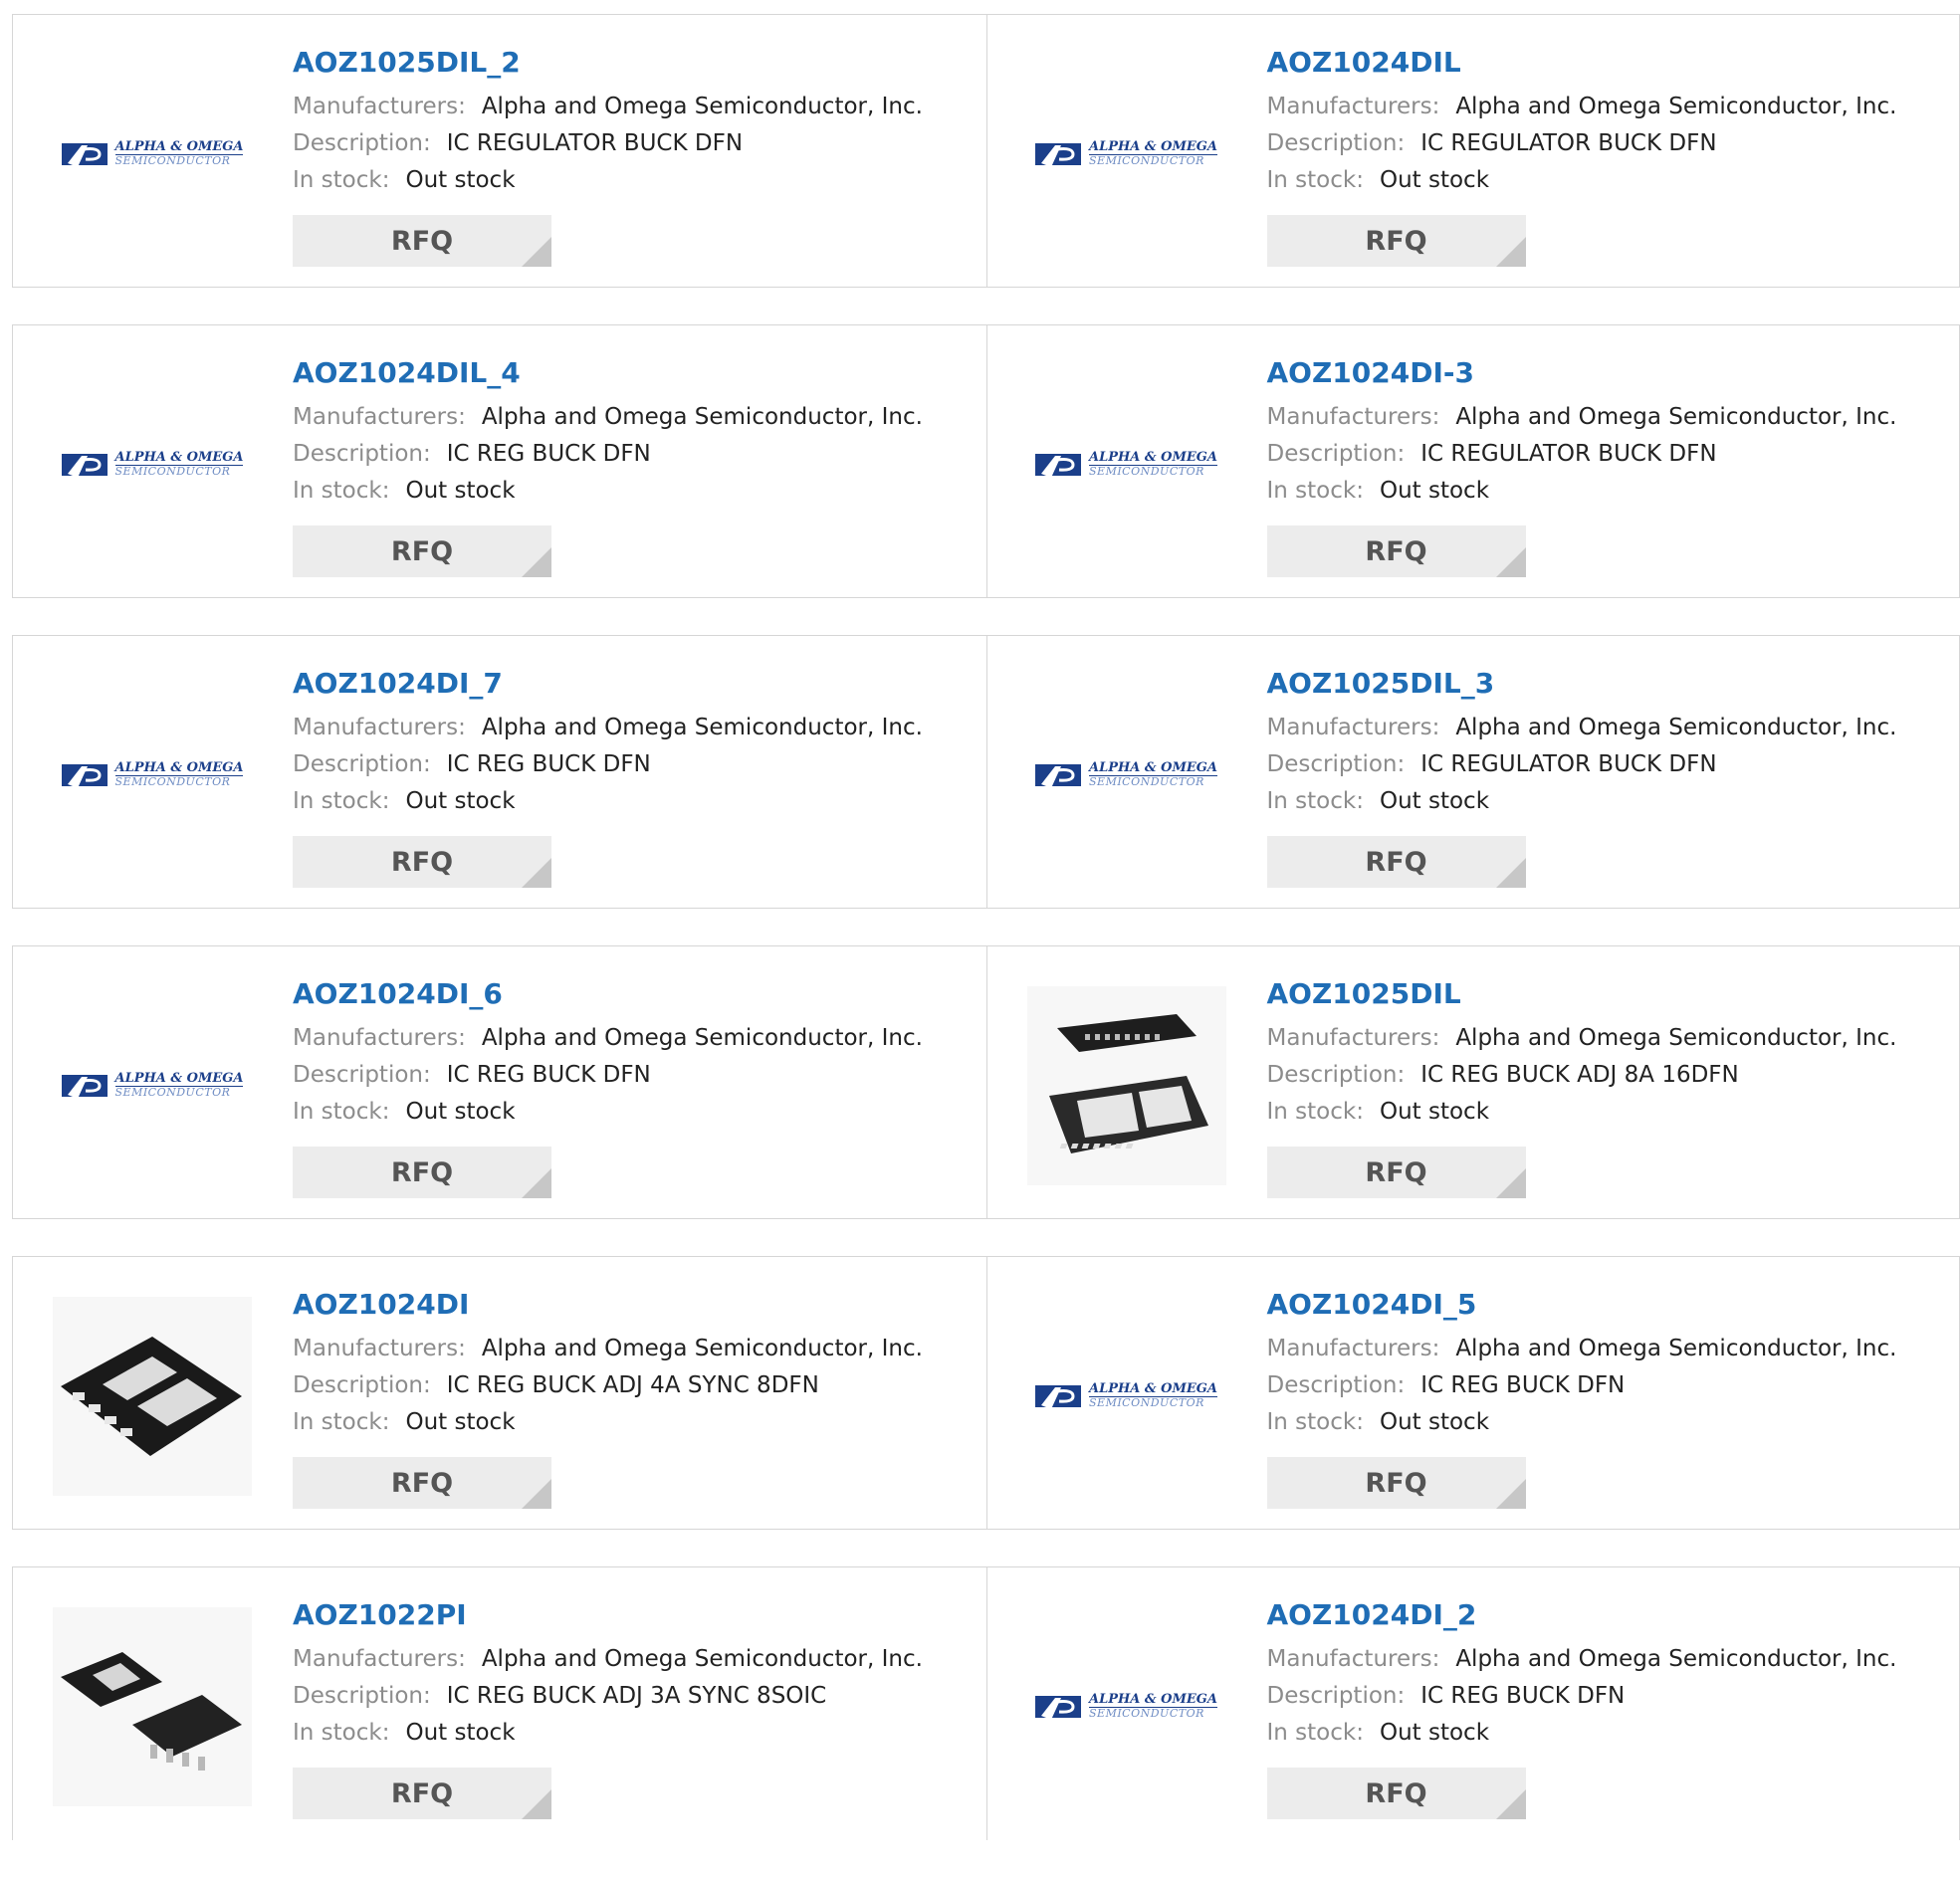  What do you see at coordinates (1582, 63) in the screenshot?
I see `part-number-link: AOZ1024DIL` at bounding box center [1582, 63].